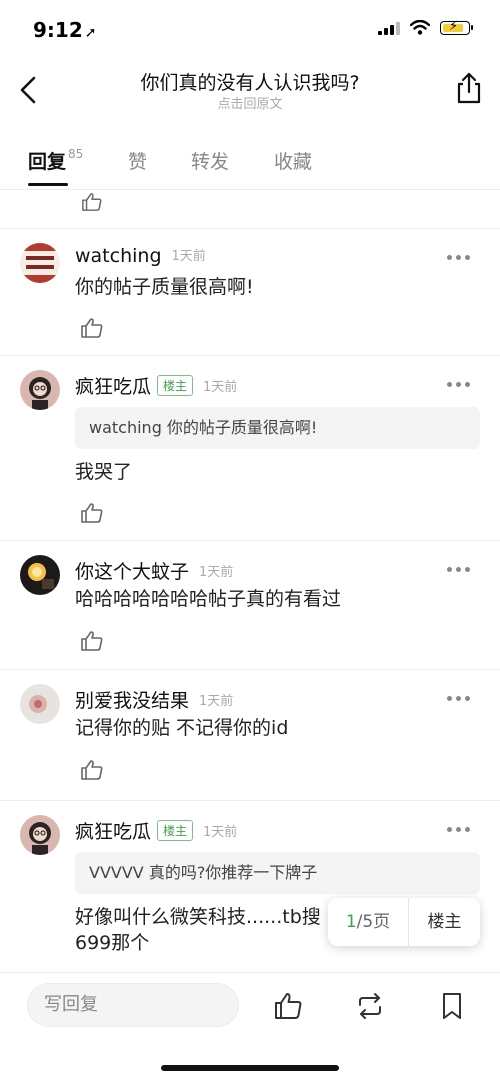 The width and height of the screenshot is (500, 1083). I want to click on cellular-signal-icon, so click(389, 28).